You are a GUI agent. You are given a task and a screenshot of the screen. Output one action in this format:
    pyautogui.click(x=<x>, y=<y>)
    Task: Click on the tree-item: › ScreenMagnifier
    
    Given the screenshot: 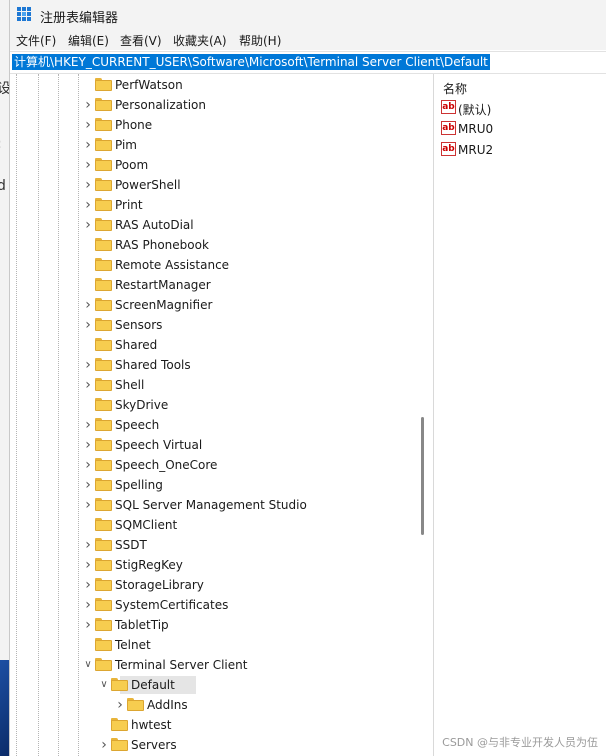 What is the action you would take?
    pyautogui.click(x=215, y=305)
    